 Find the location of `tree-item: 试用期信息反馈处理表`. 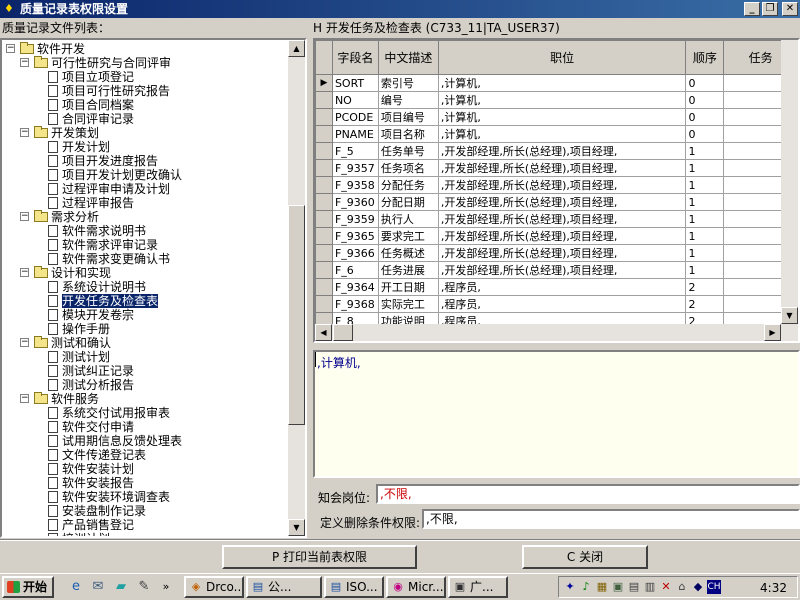

tree-item: 试用期信息反馈处理表 is located at coordinates (115, 441).